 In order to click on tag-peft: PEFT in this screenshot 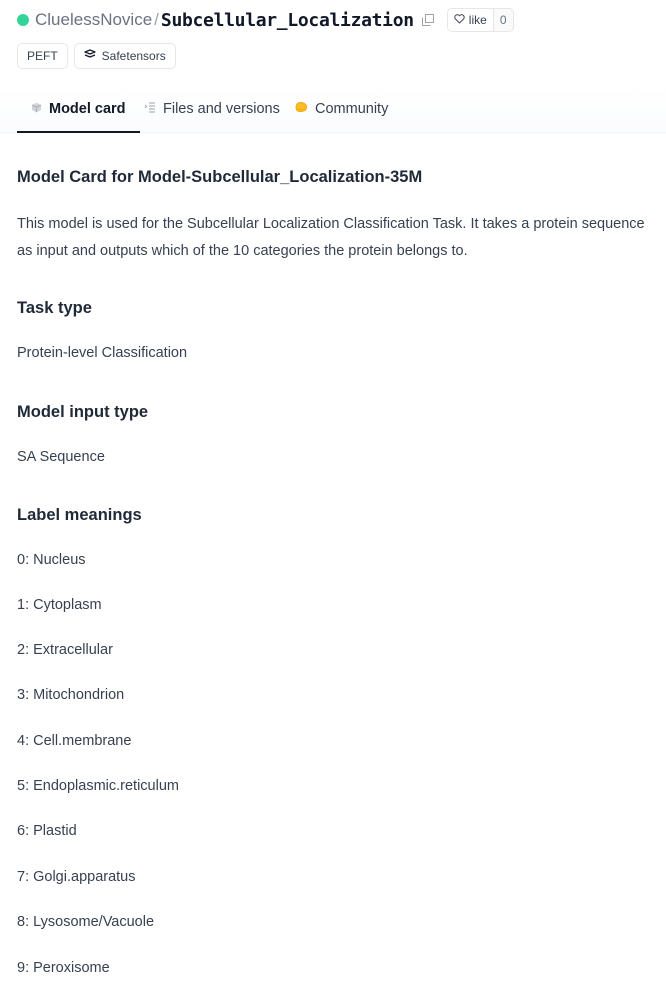, I will do `click(42, 56)`.